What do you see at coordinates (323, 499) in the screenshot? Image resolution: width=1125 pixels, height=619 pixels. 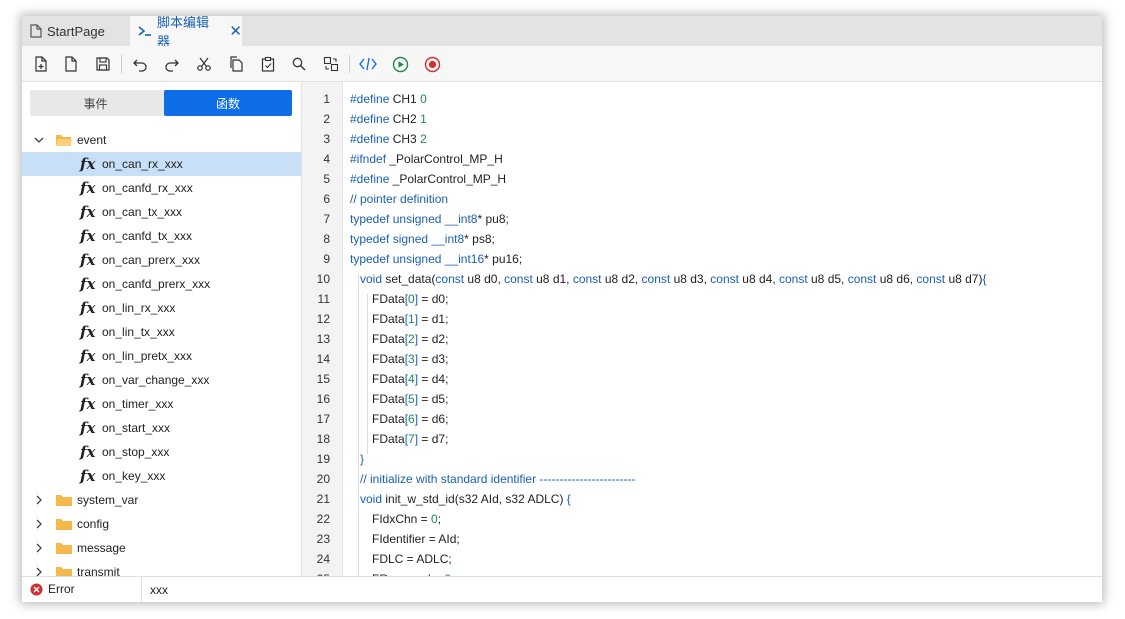 I see `line-number: 21` at bounding box center [323, 499].